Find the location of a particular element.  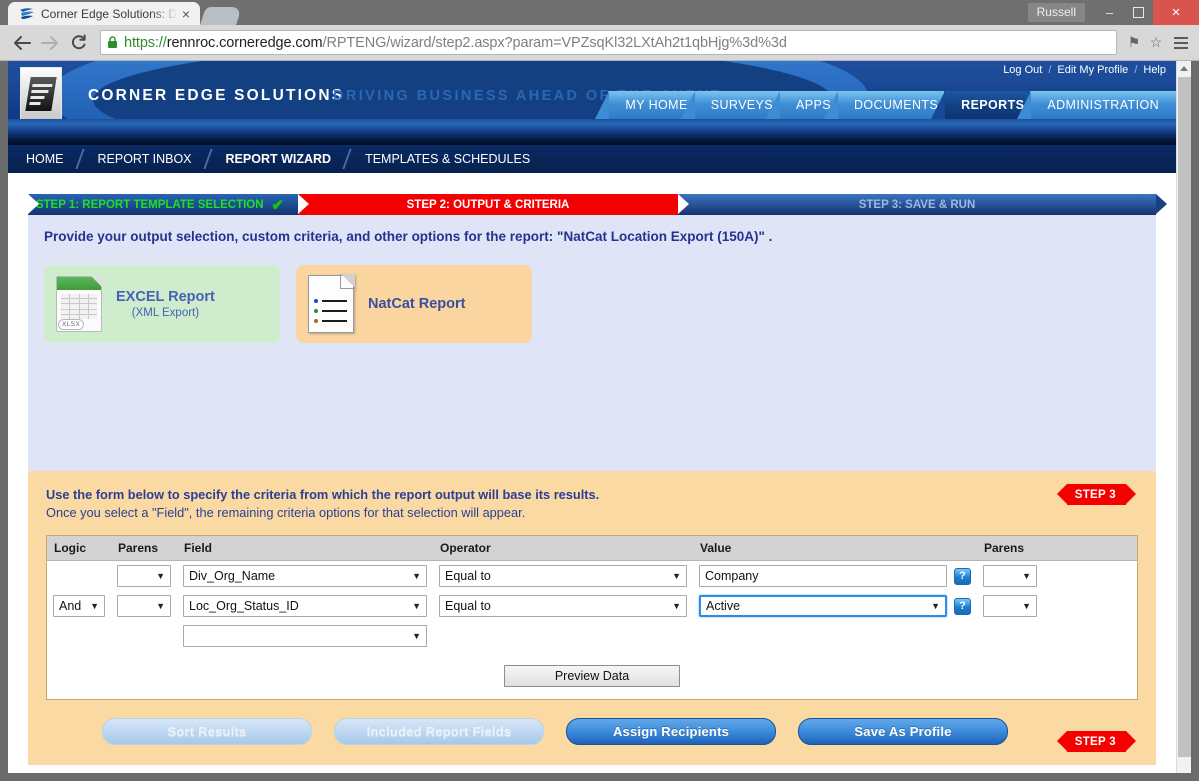

subnav-item-report-wizard: REPORT WIZARD is located at coordinates (278, 159).